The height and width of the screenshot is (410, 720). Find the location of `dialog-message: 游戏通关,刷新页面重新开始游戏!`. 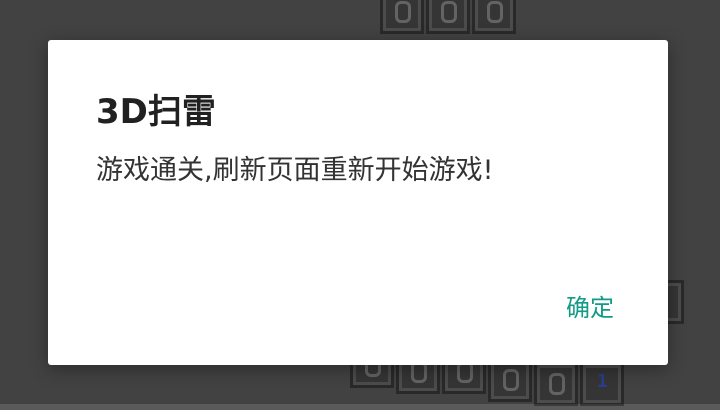

dialog-message: 游戏通关,刷新页面重新开始游戏! is located at coordinates (295, 170).